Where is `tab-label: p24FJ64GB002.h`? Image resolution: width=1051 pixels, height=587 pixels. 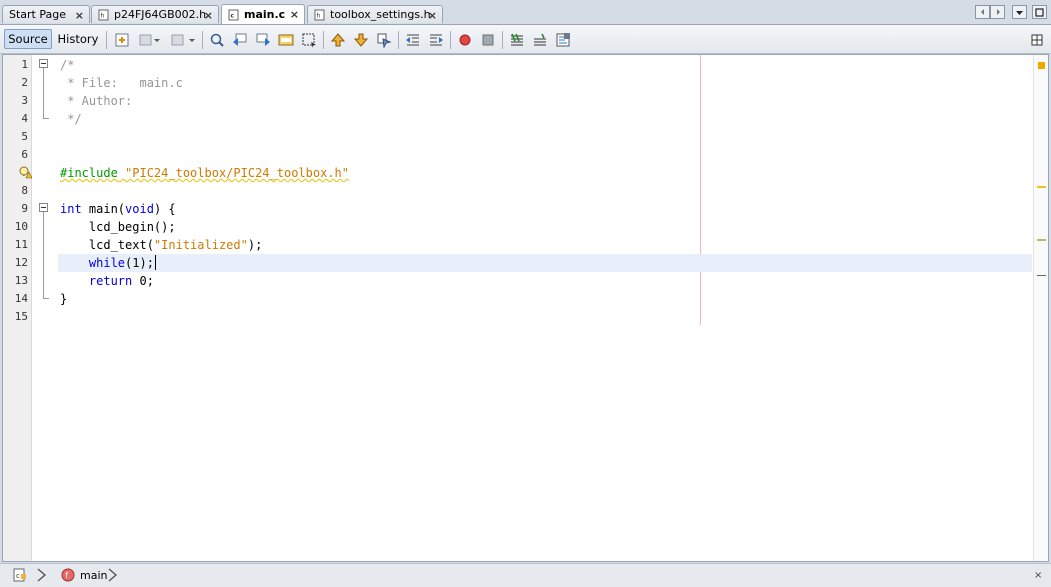
tab-label: p24FJ64GB002.h is located at coordinates (160, 14).